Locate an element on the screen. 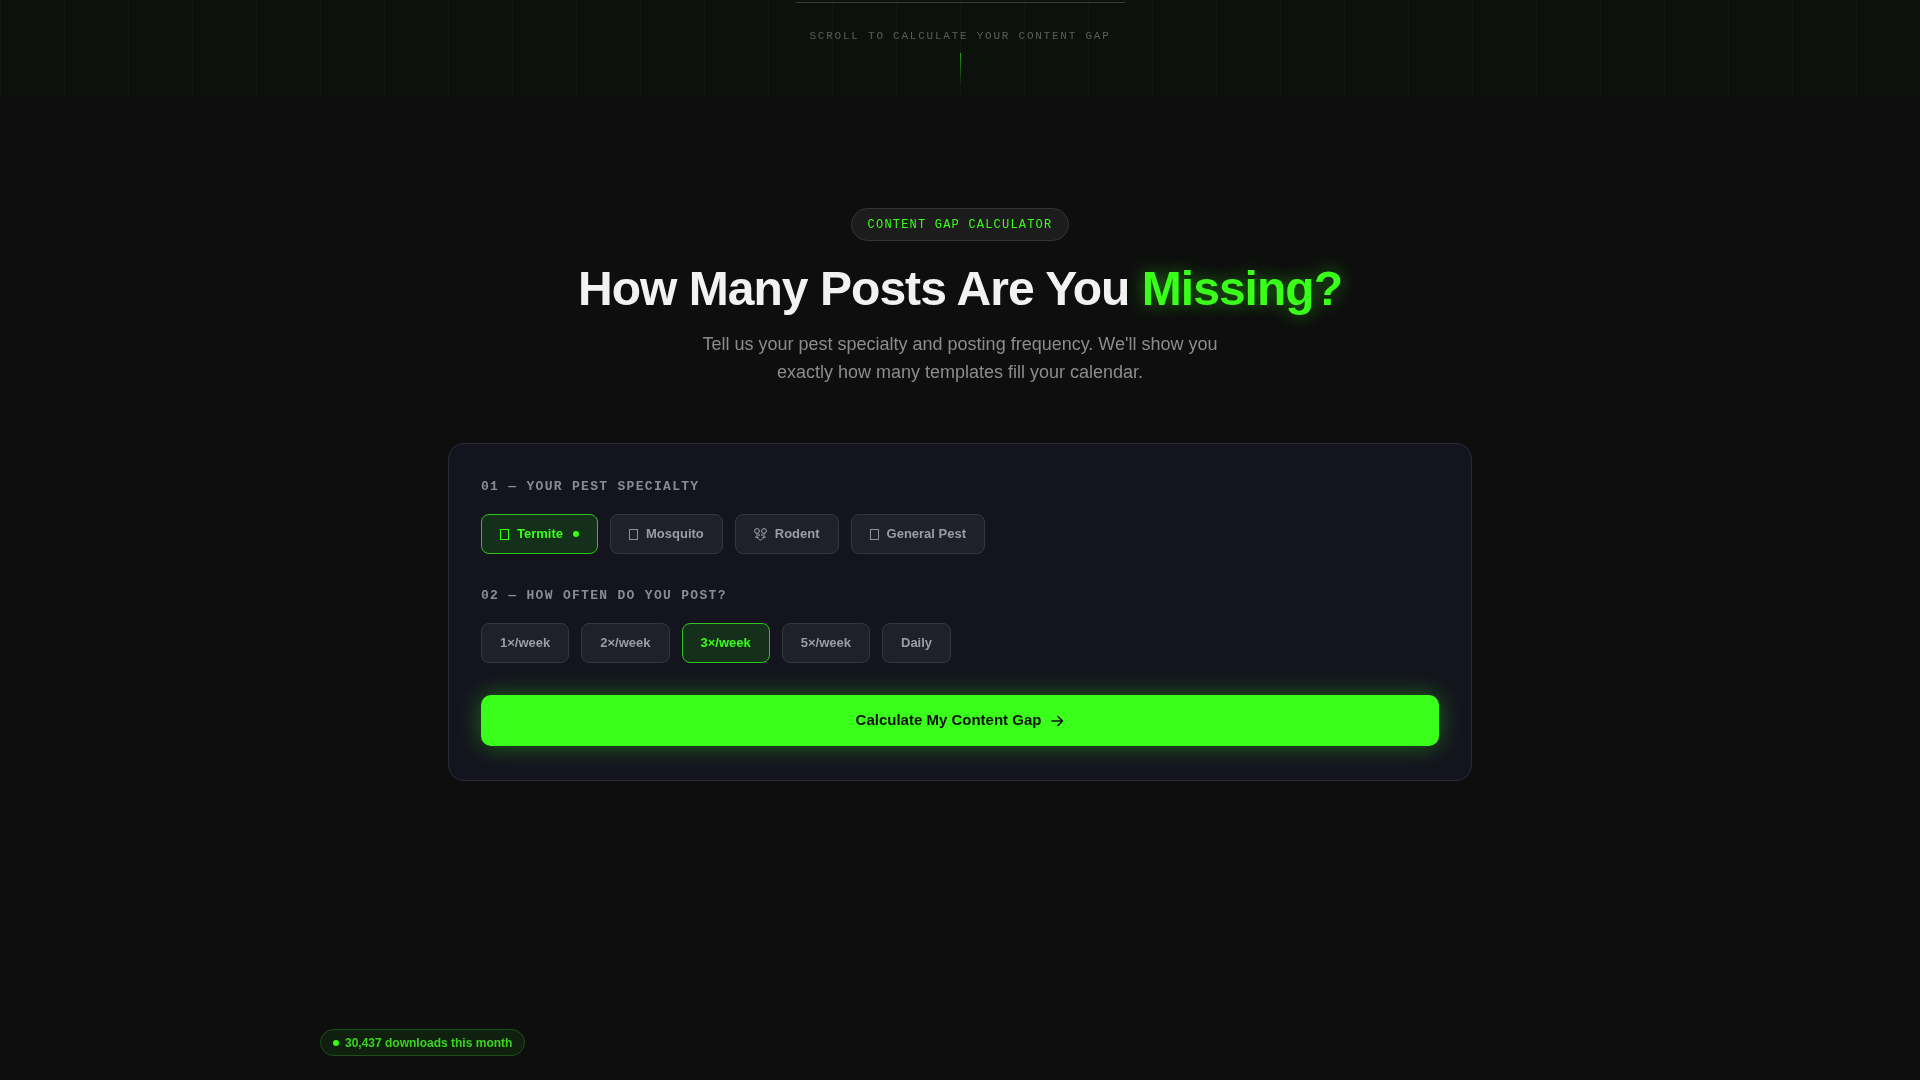  arrow-right-icon is located at coordinates (1058, 720).